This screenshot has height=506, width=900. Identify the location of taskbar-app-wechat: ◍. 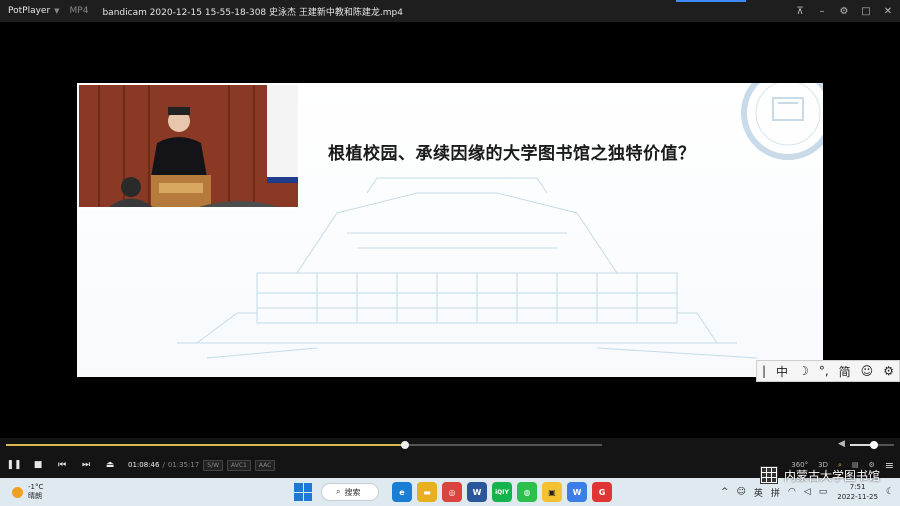
(527, 492).